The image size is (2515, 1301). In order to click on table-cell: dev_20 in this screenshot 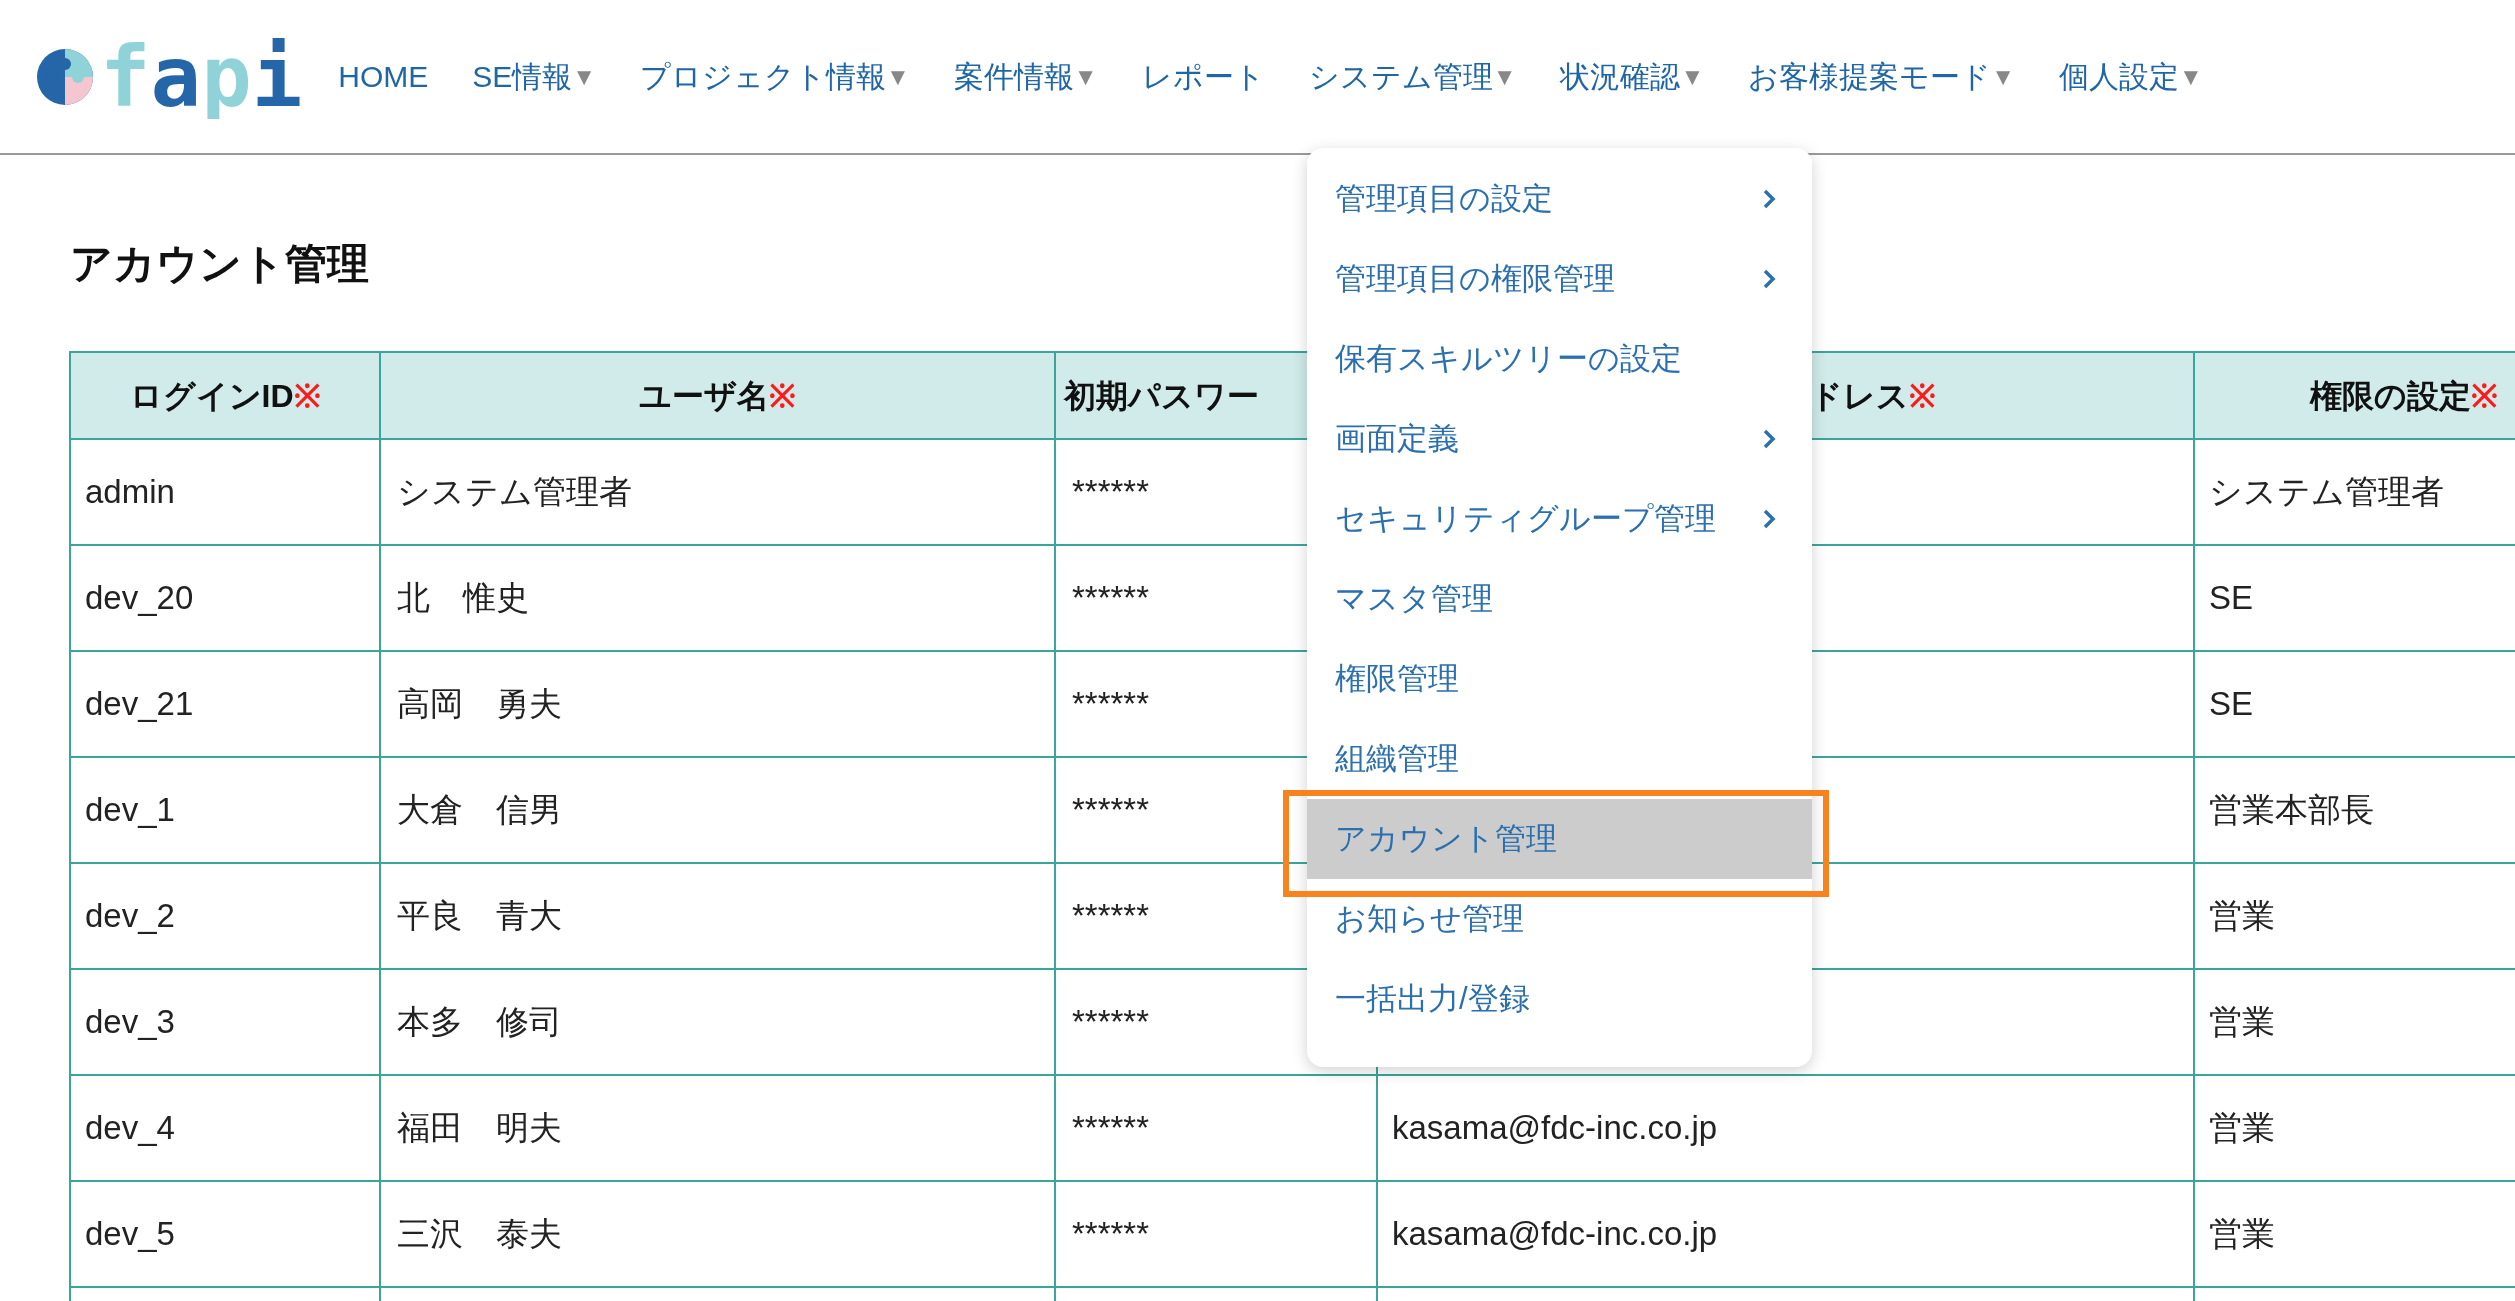, I will do `click(226, 599)`.